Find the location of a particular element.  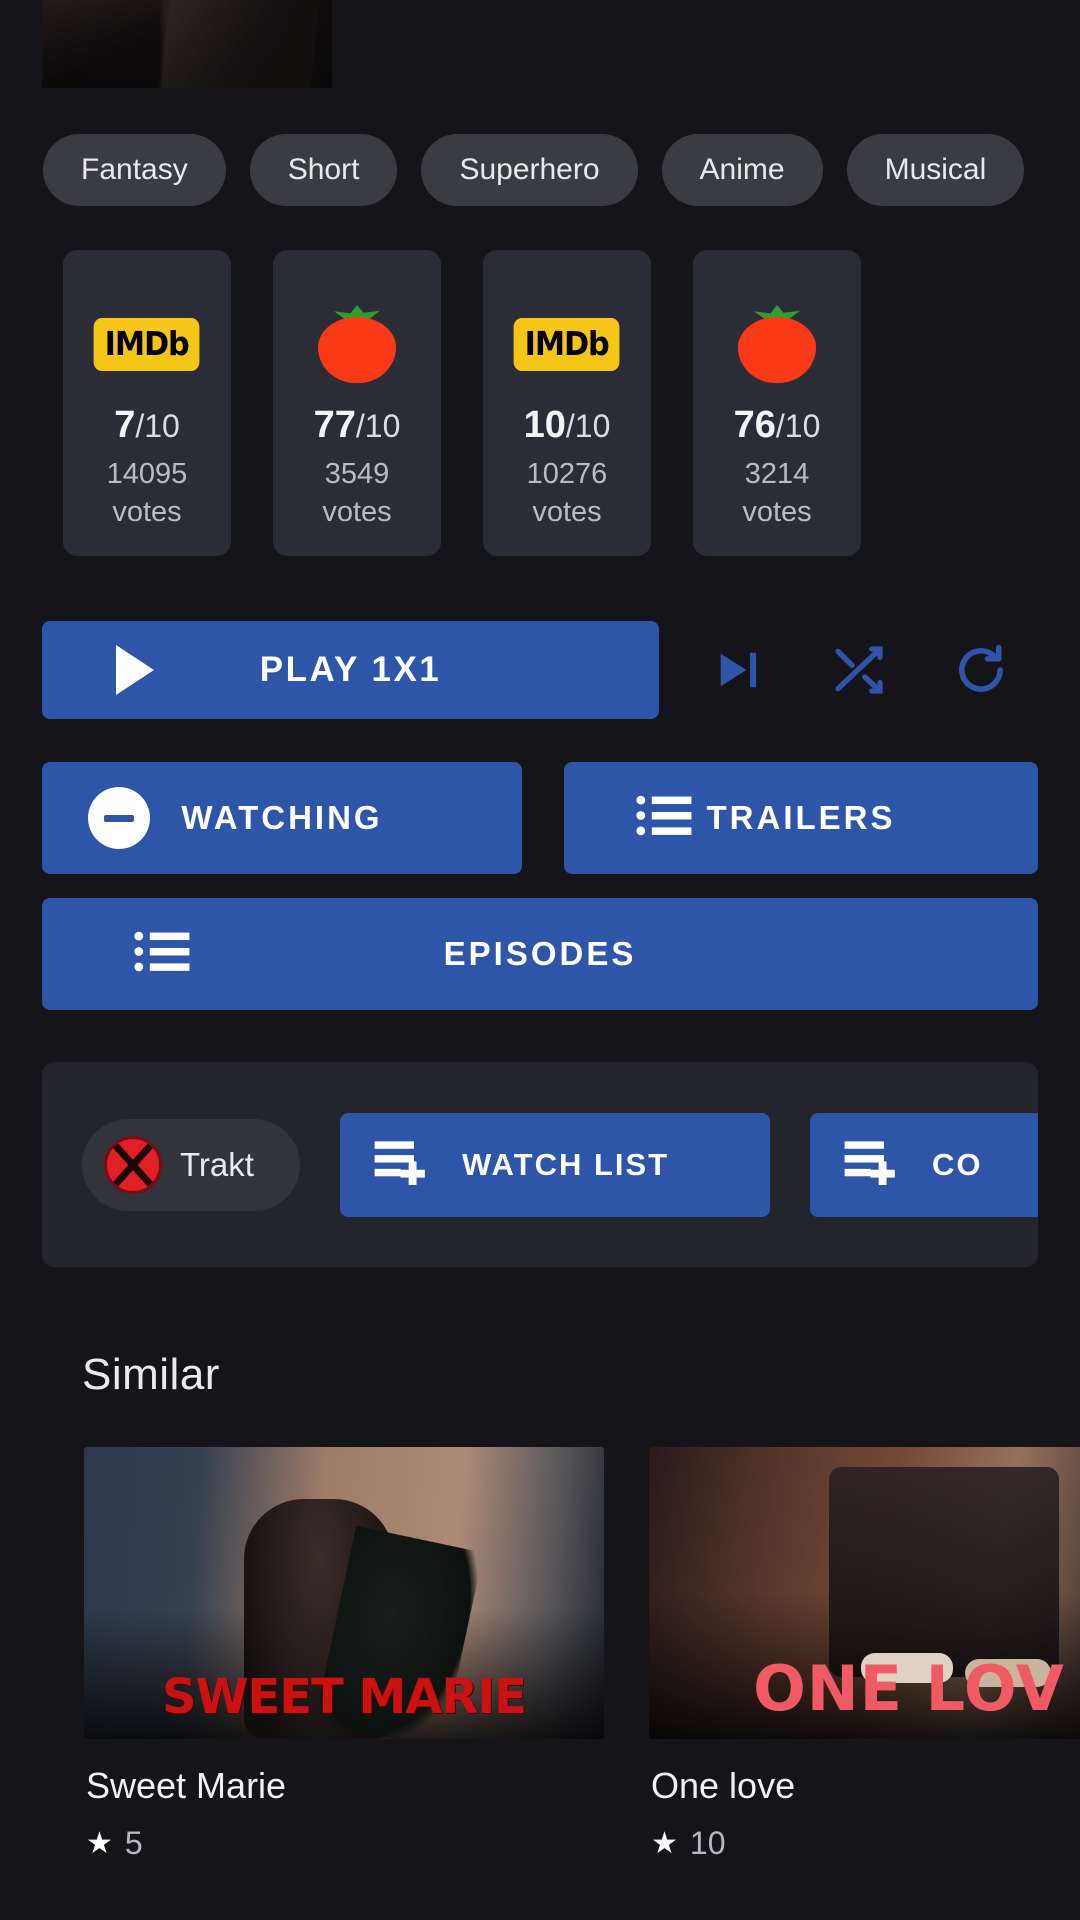

genre-chip-superhero: Superhero is located at coordinates (529, 170).